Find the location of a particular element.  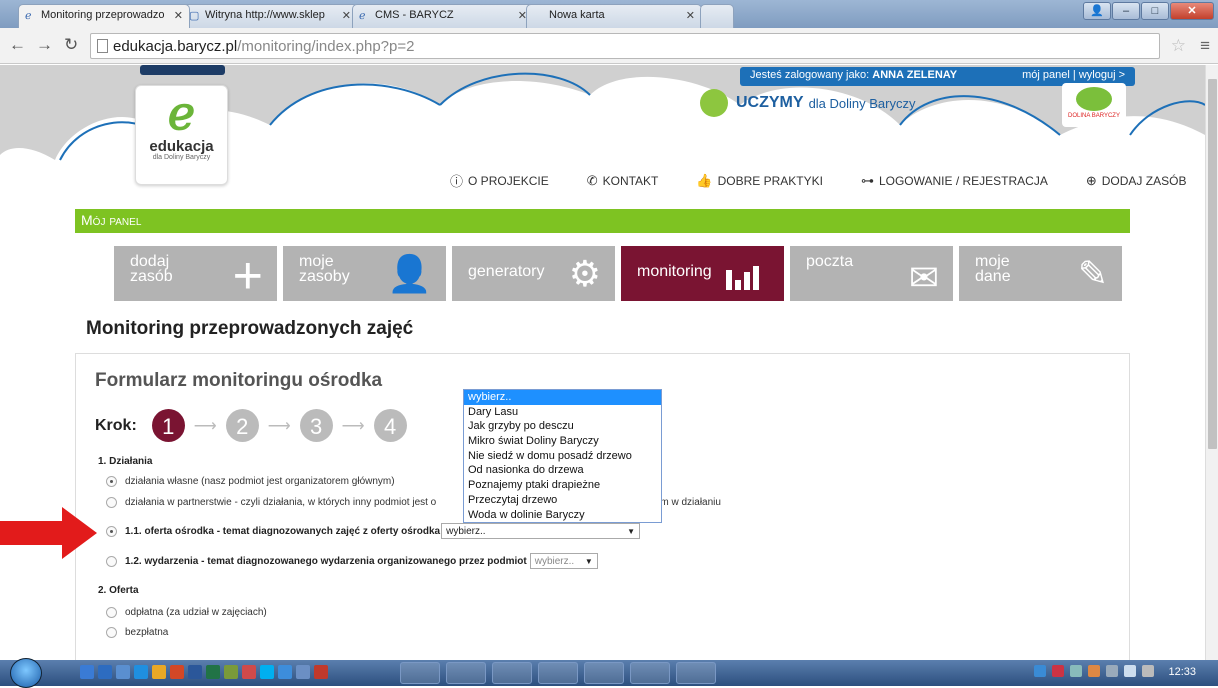

option-bezplatna: bezpłatna is located at coordinates (137, 632).